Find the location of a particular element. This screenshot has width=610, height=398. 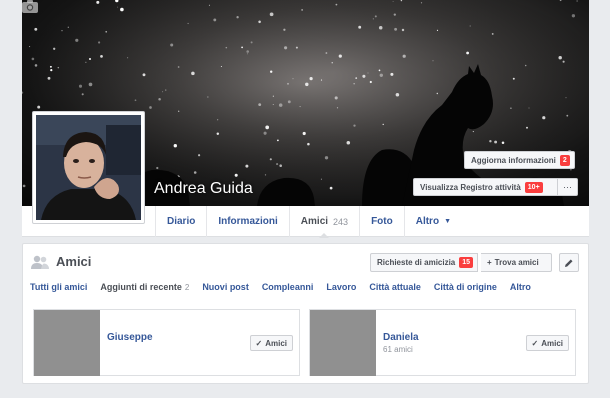

subtab-new-posts: Nuovi post is located at coordinates (225, 287).